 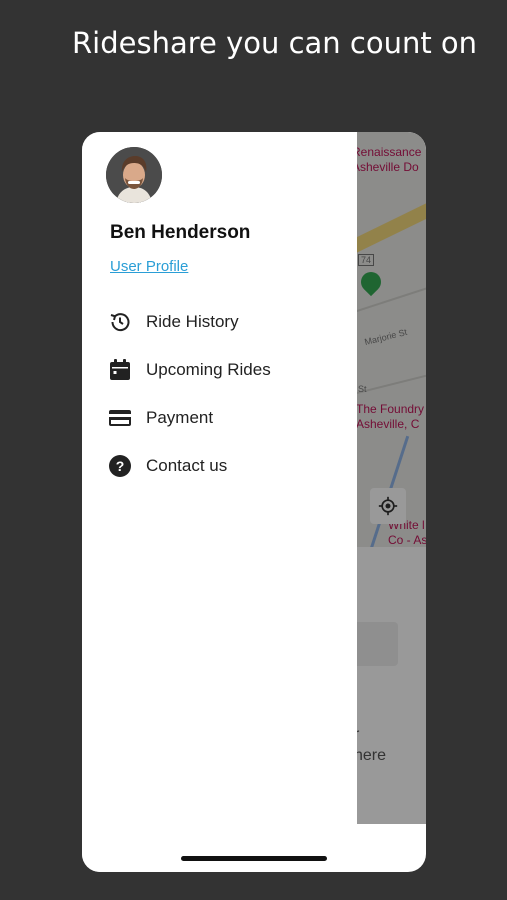 I want to click on headline: Rideshare you can count on, so click(x=275, y=43).